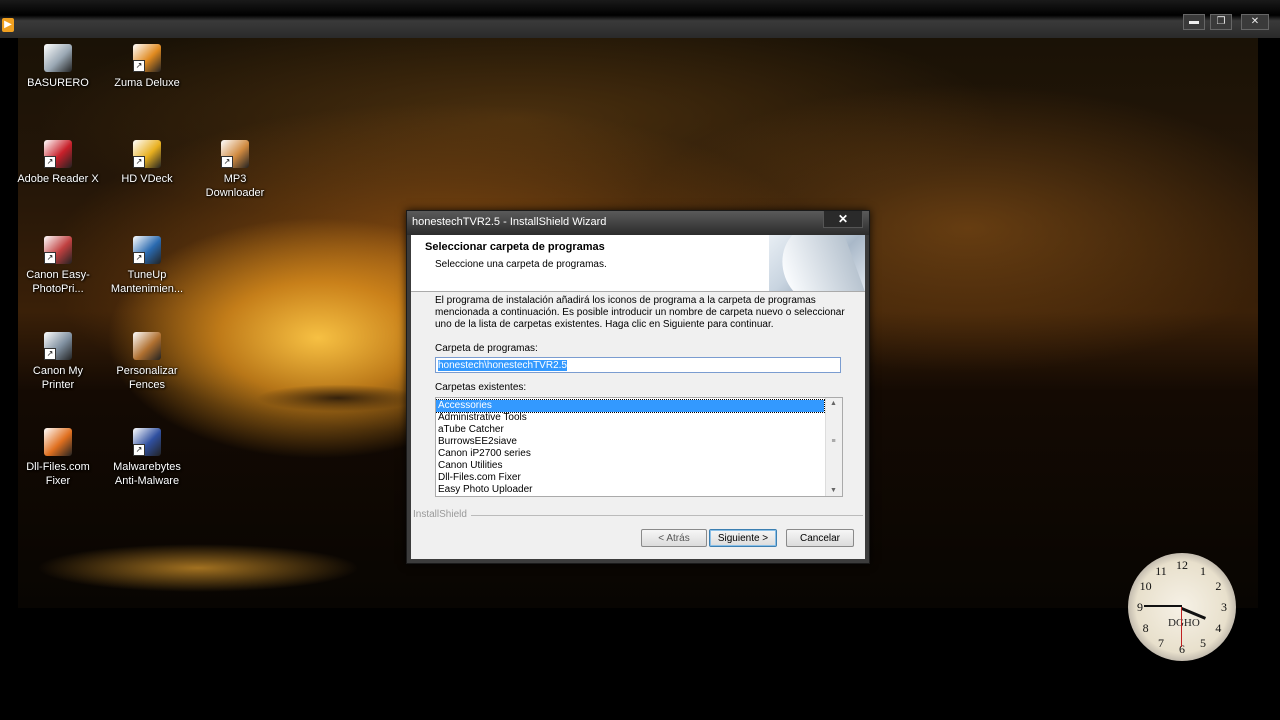 The image size is (1280, 720). I want to click on desktop-icon-basurero: BASURERO, so click(58, 67).